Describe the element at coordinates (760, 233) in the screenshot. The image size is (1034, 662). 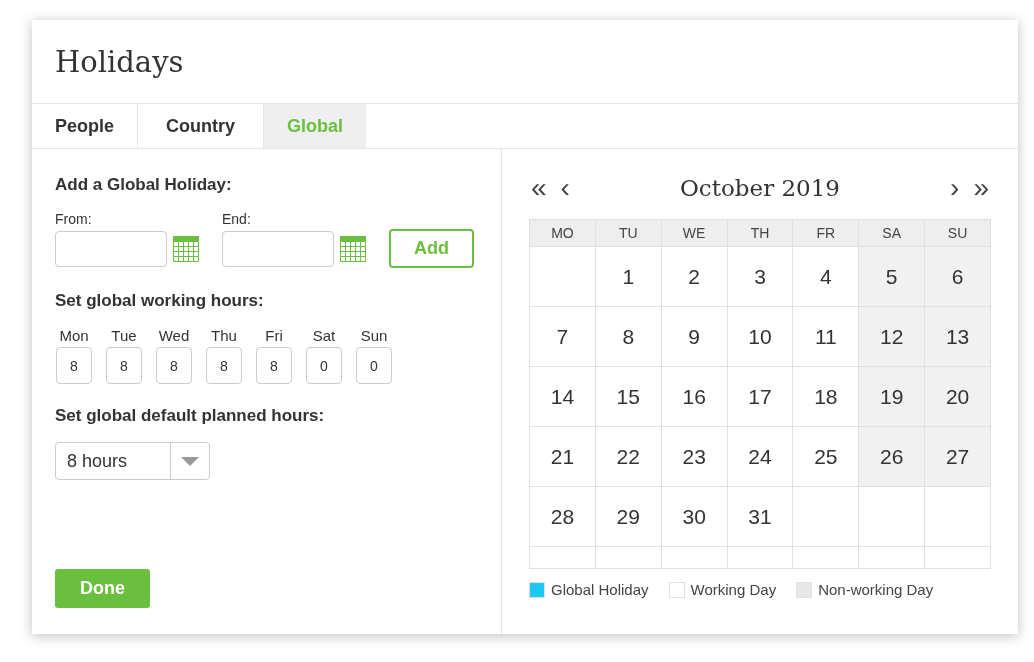
I see `weekday-header: TH` at that location.